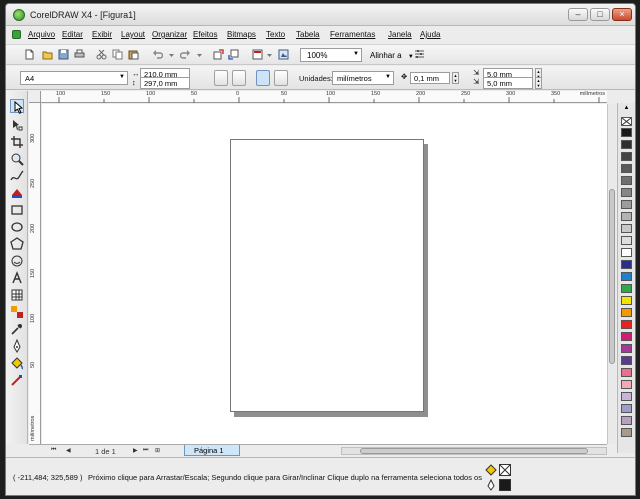  Describe the element at coordinates (133, 34) in the screenshot. I see `menu-layout: Layout` at that location.